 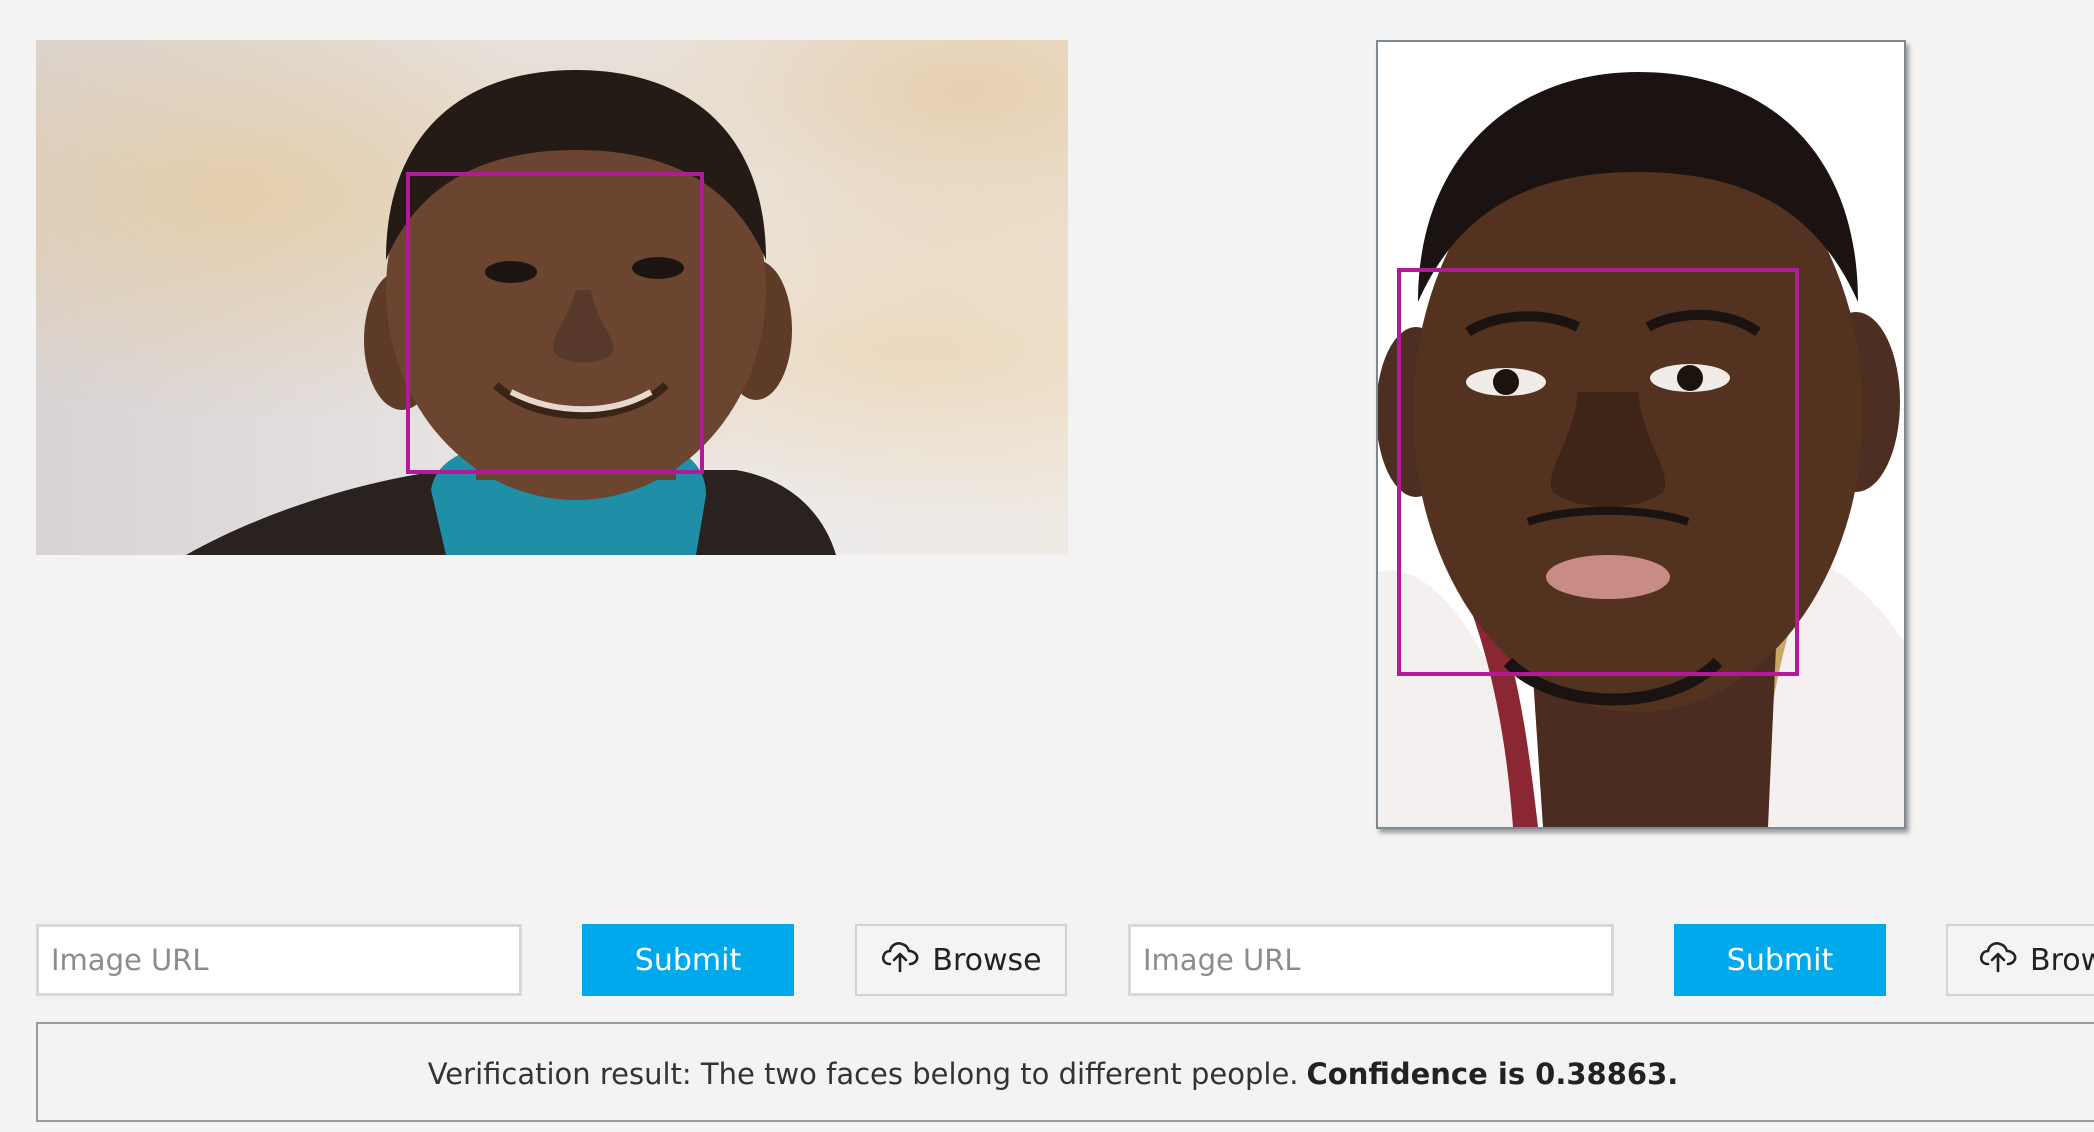 I want to click on right-face-detection-box, so click(x=1598, y=472).